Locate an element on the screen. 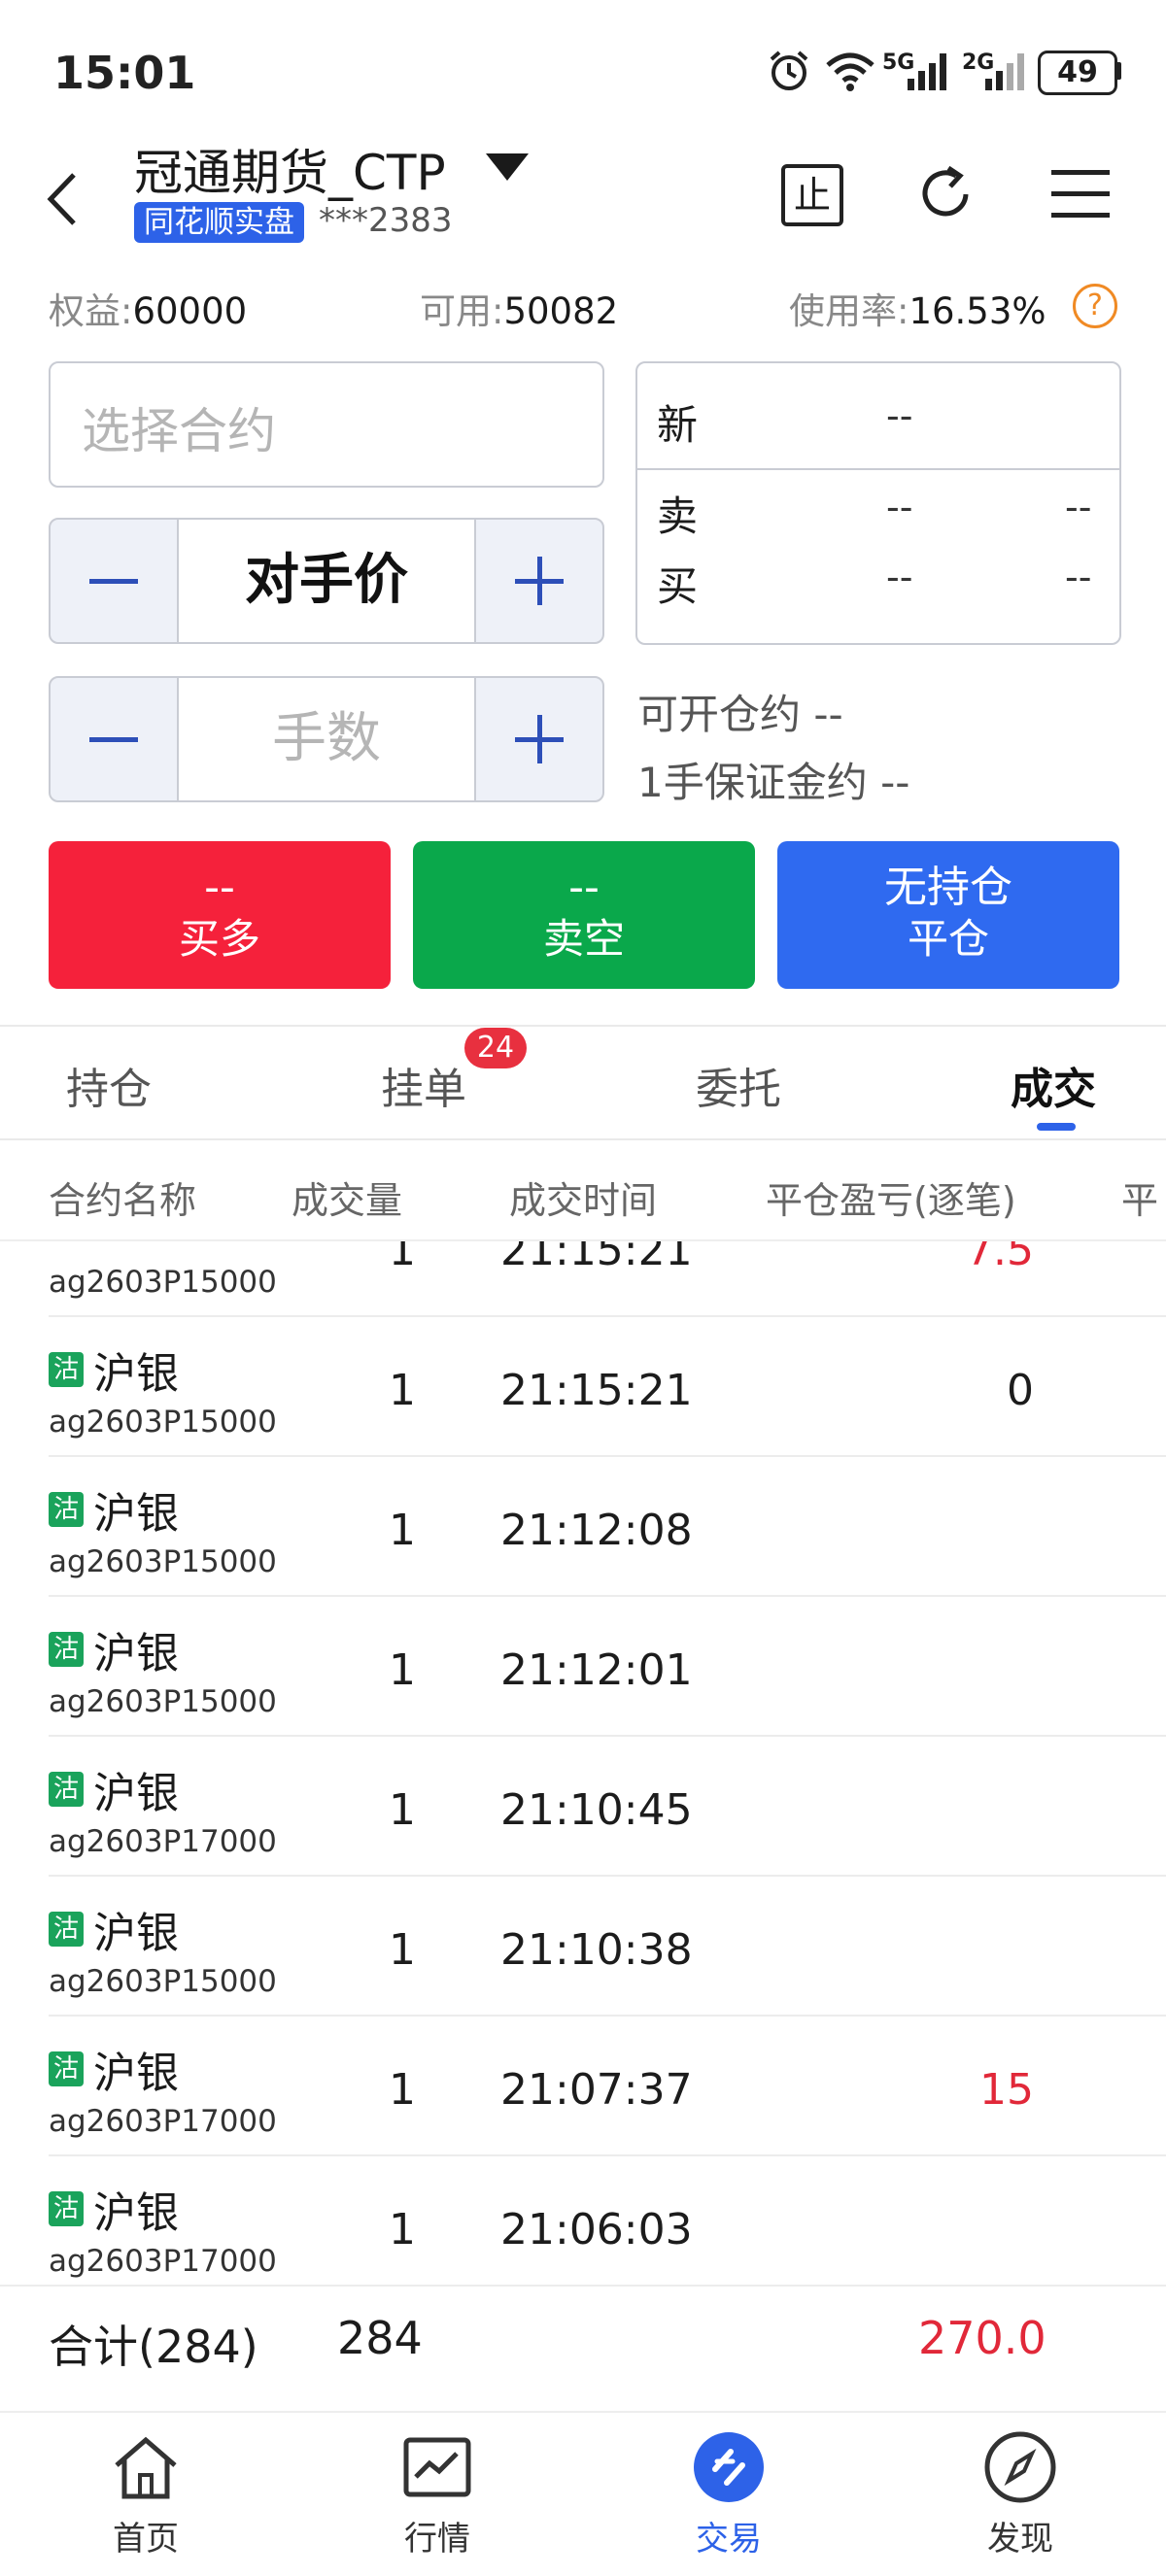 The image size is (1166, 2576). ask-volume: -- is located at coordinates (1078, 507).